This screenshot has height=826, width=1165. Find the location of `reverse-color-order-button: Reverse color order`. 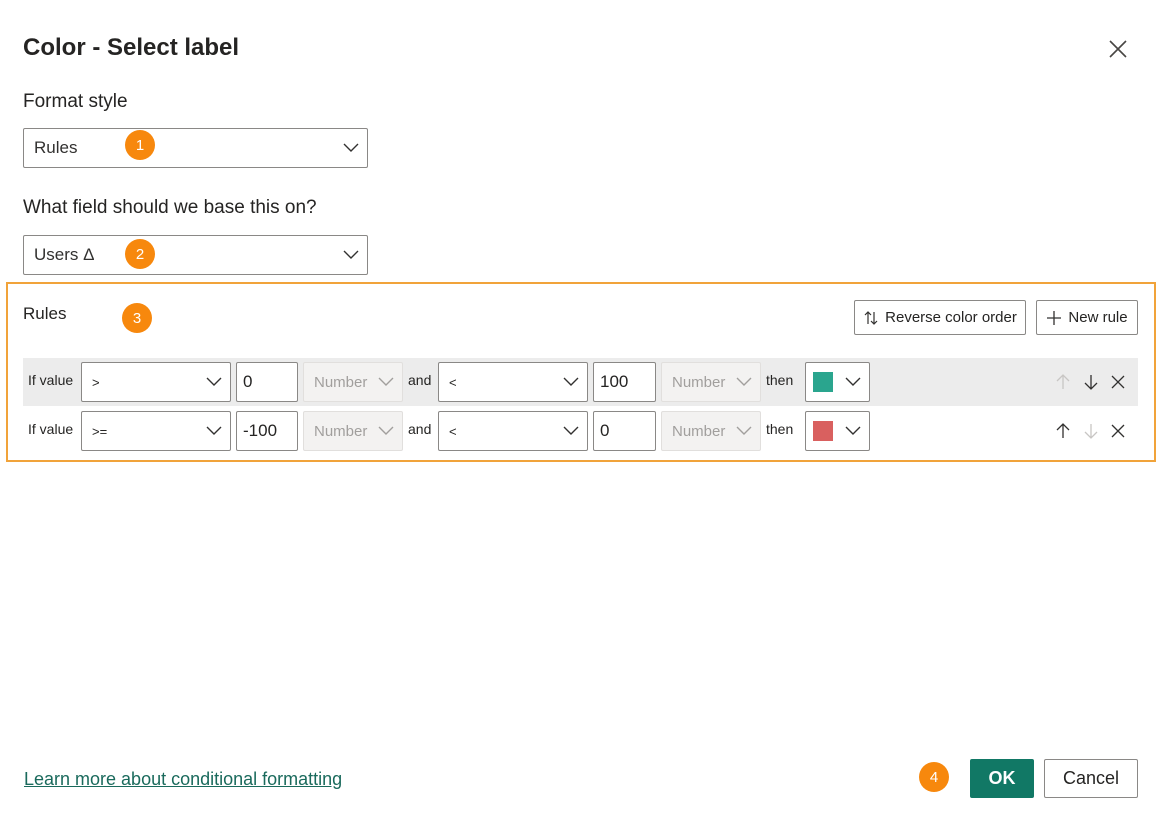

reverse-color-order-button: Reverse color order is located at coordinates (940, 317).